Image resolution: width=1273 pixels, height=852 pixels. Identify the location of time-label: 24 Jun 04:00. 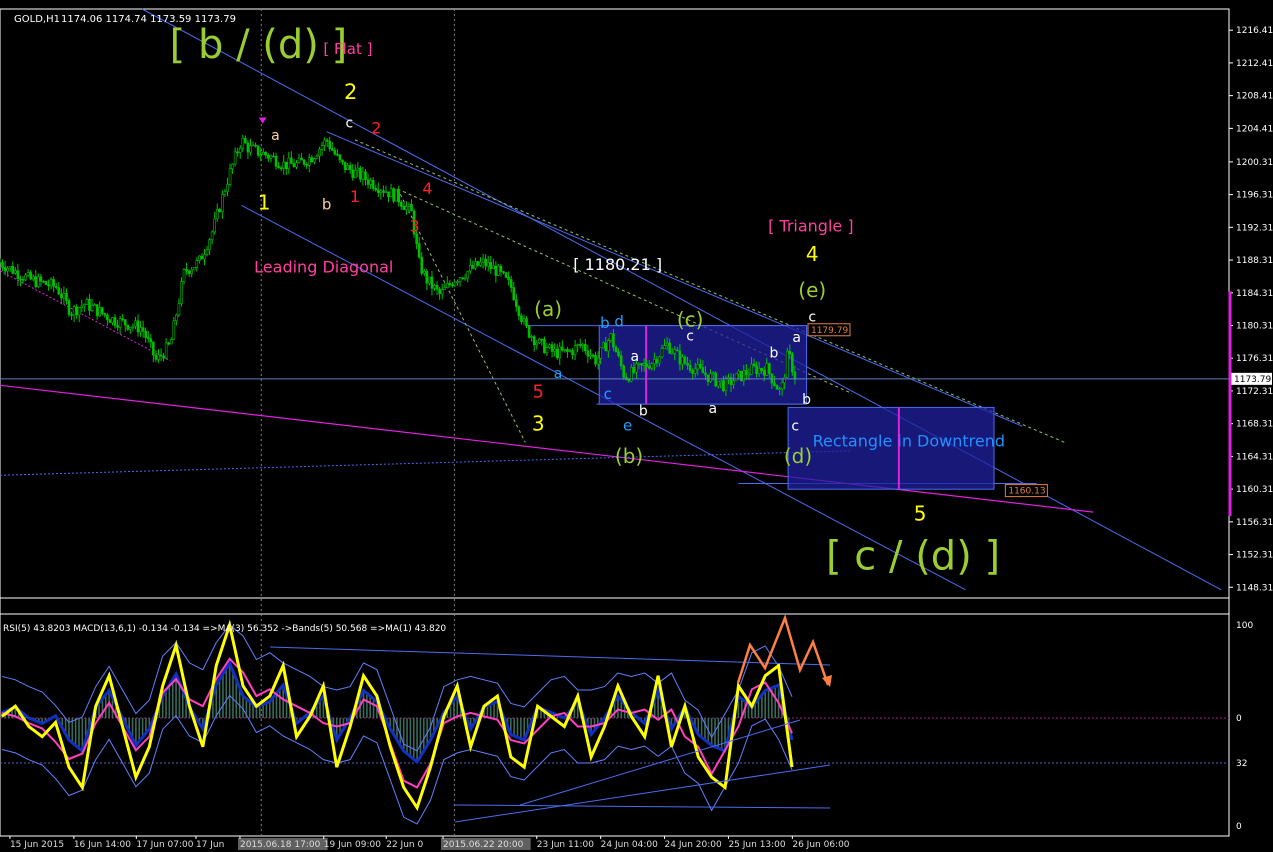
(629, 845).